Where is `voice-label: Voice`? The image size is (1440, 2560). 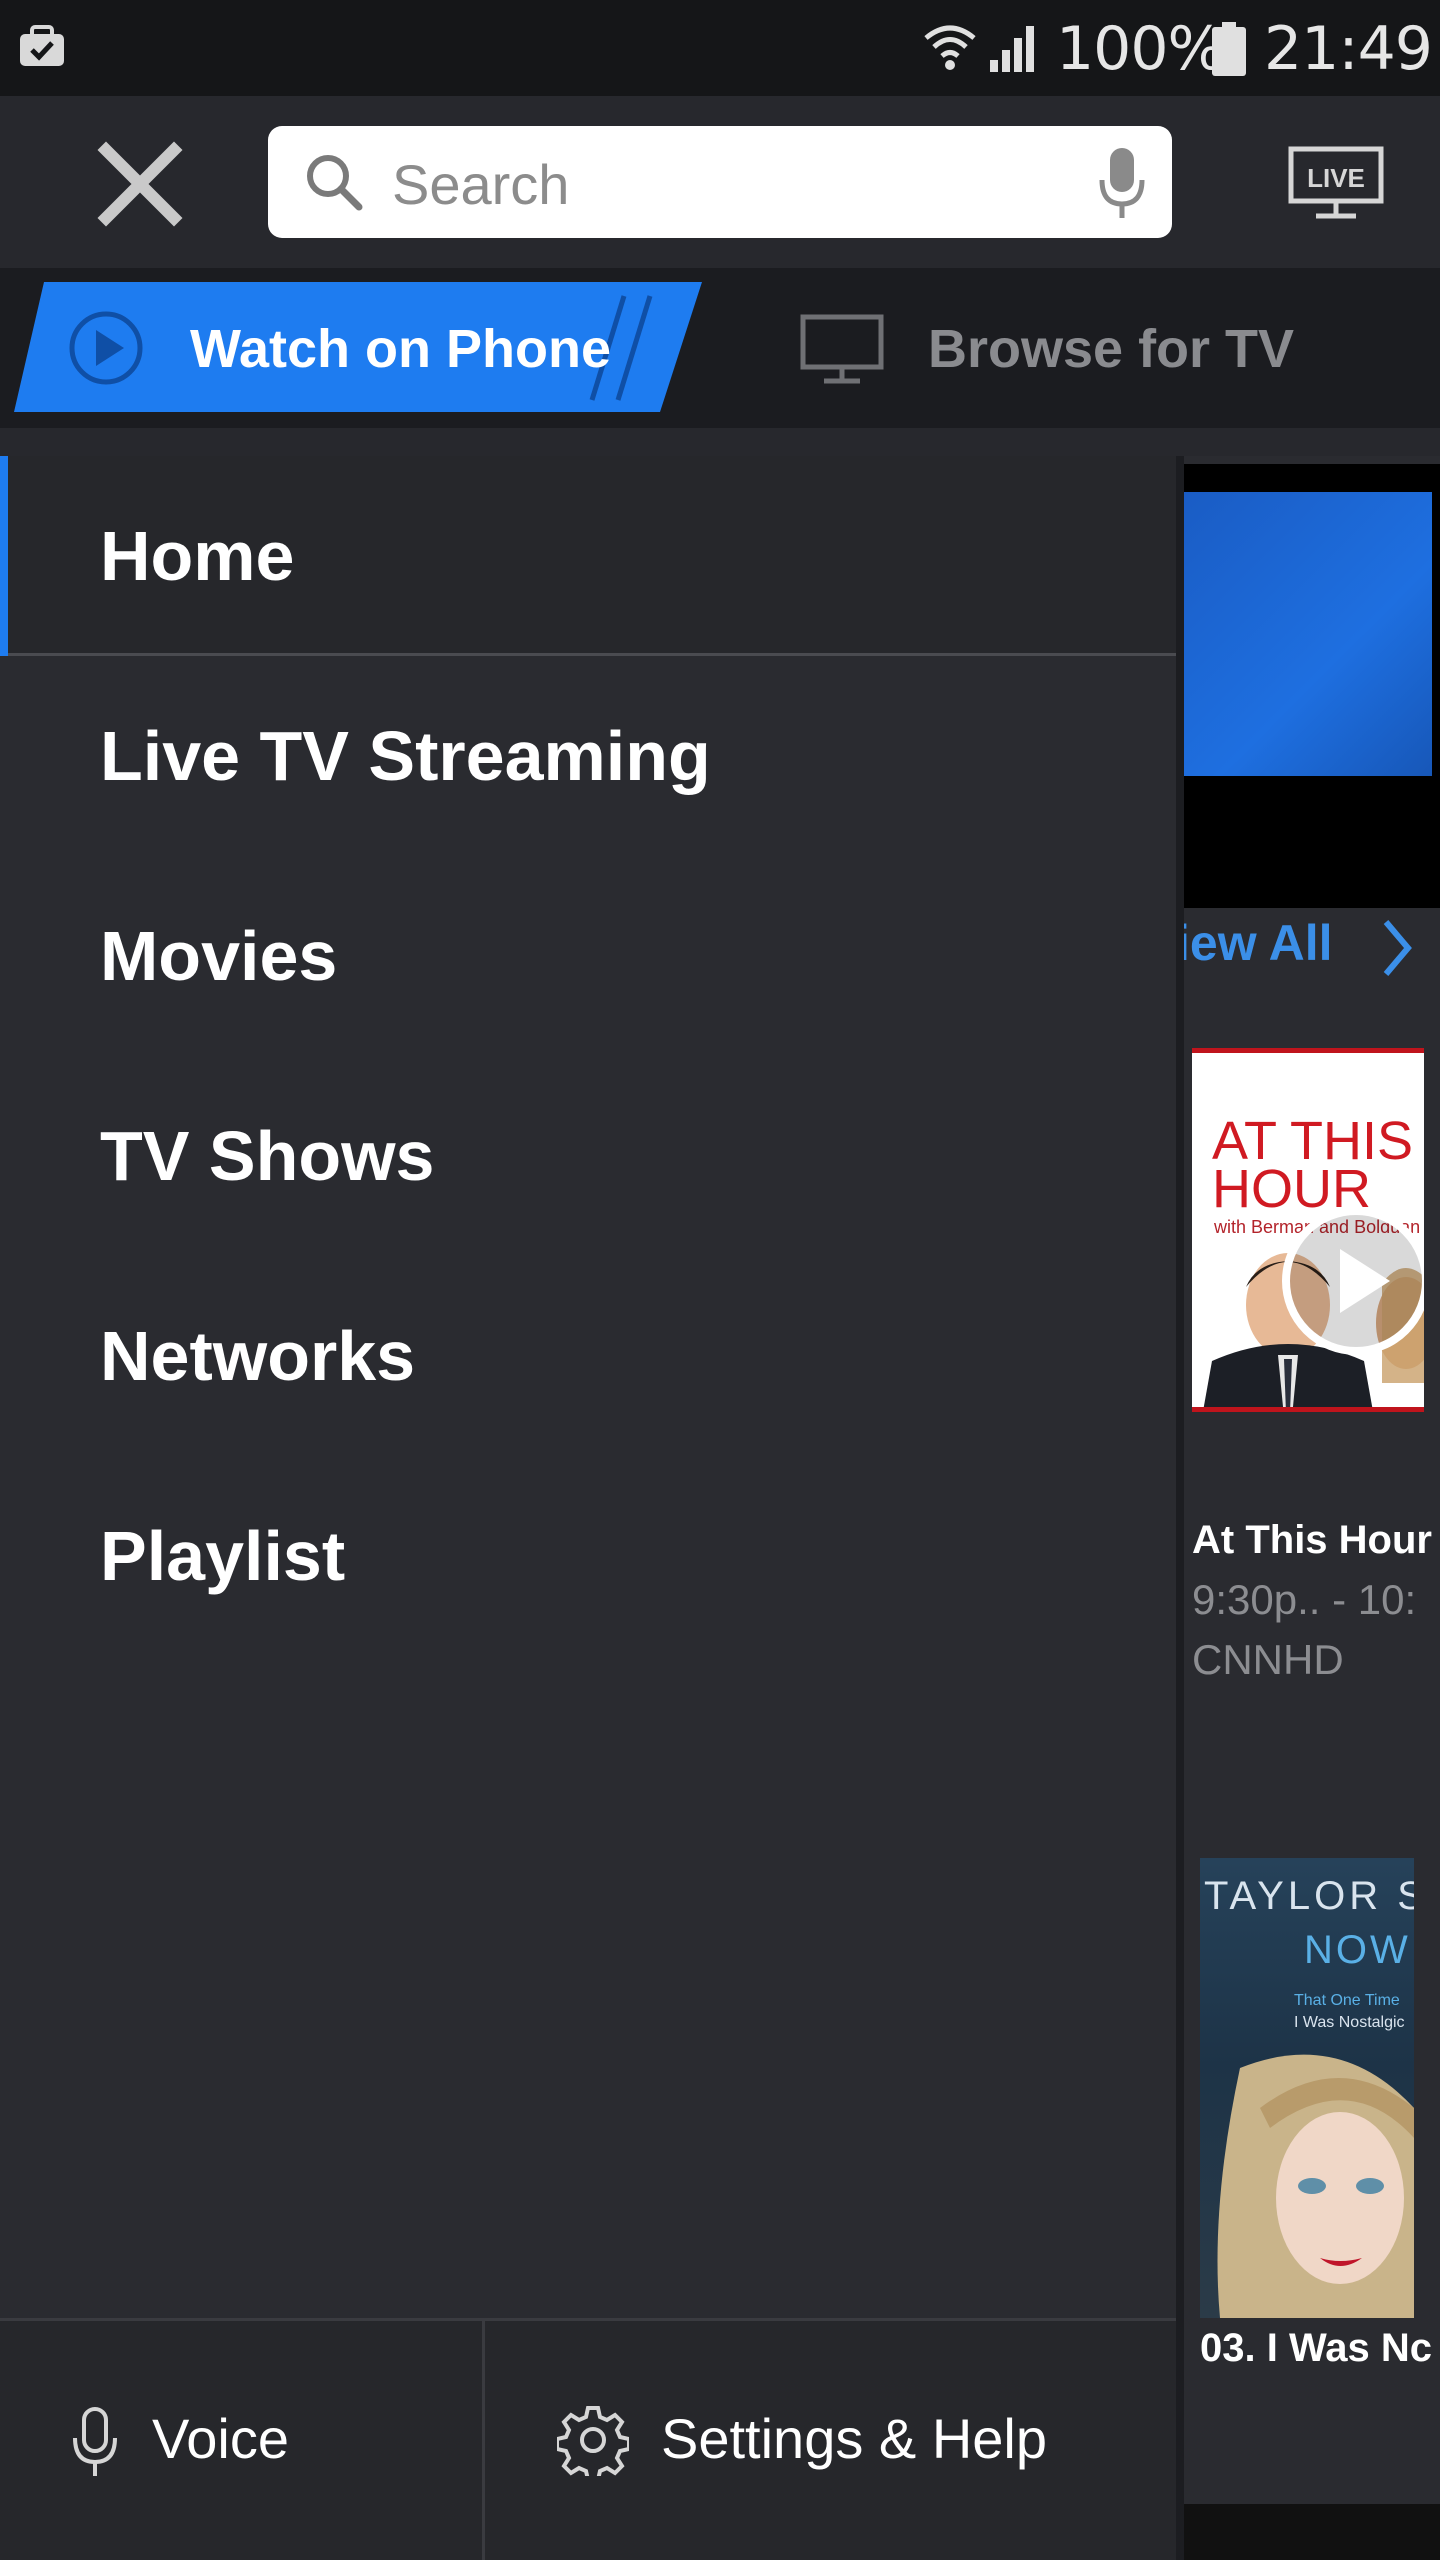 voice-label: Voice is located at coordinates (220, 2438).